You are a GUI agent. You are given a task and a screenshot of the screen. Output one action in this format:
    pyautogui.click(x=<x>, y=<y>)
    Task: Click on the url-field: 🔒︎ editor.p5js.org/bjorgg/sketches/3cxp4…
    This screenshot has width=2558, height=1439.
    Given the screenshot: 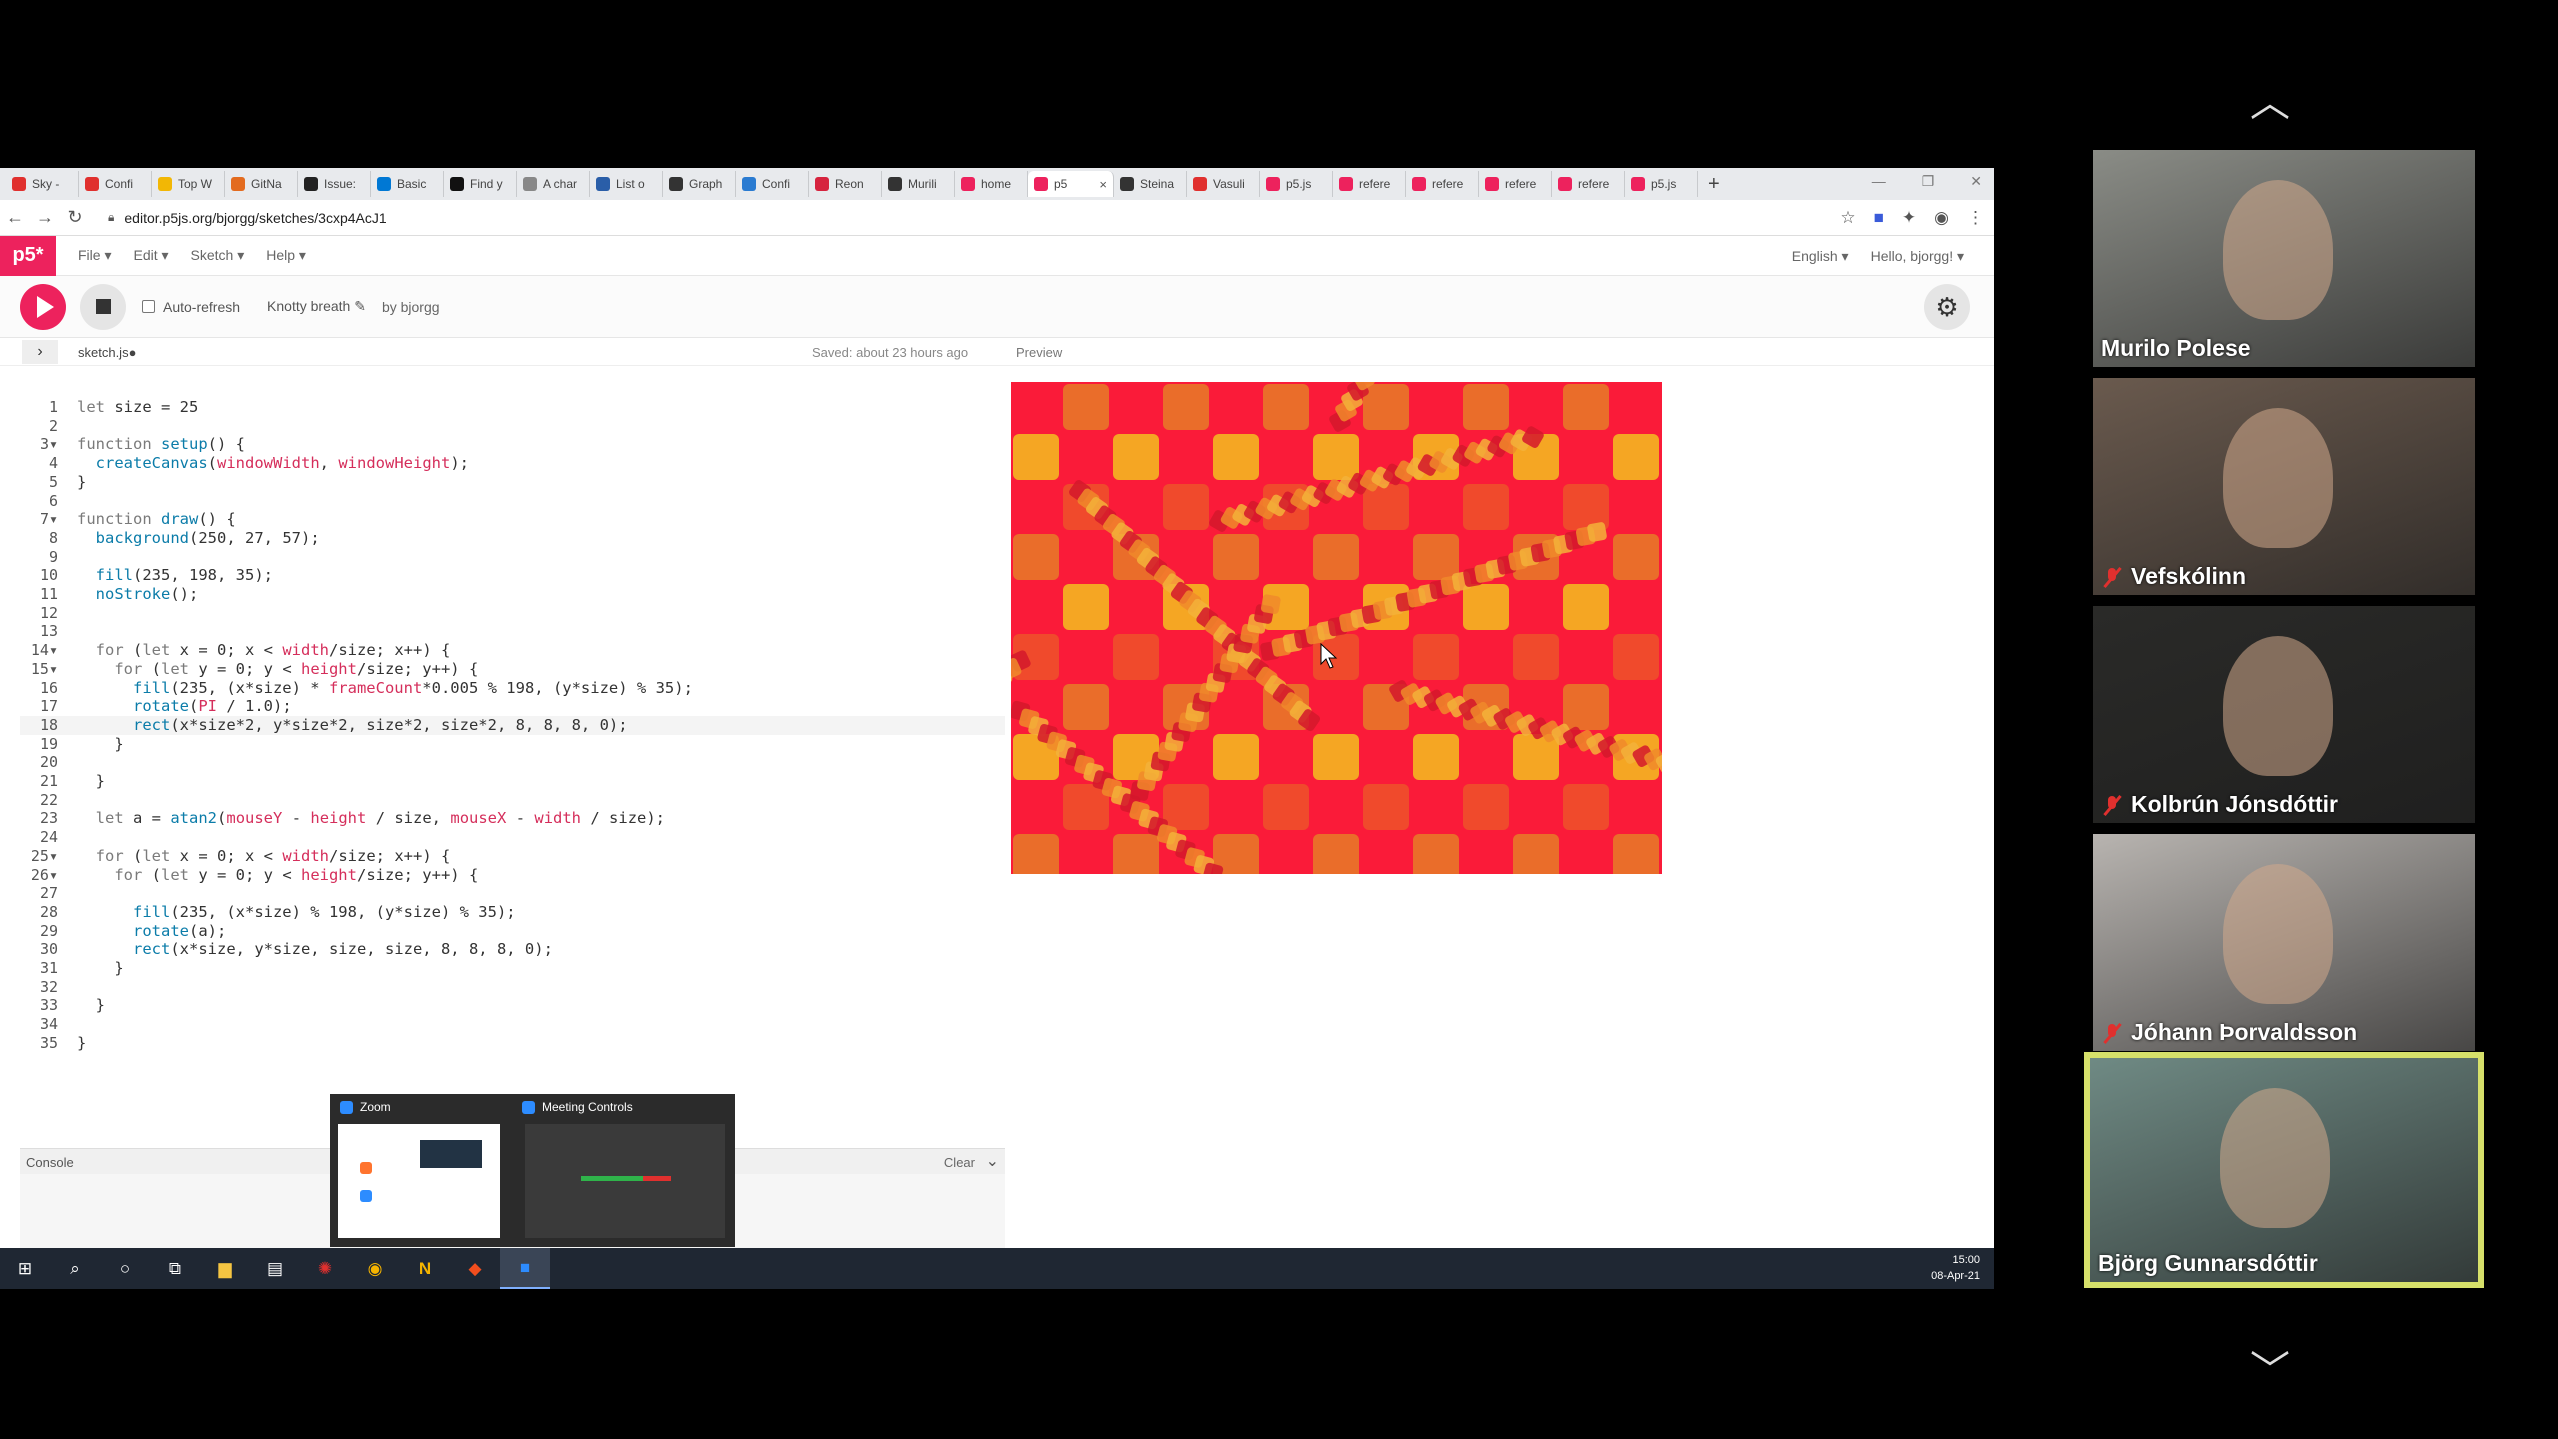 What is the action you would take?
    pyautogui.click(x=247, y=218)
    